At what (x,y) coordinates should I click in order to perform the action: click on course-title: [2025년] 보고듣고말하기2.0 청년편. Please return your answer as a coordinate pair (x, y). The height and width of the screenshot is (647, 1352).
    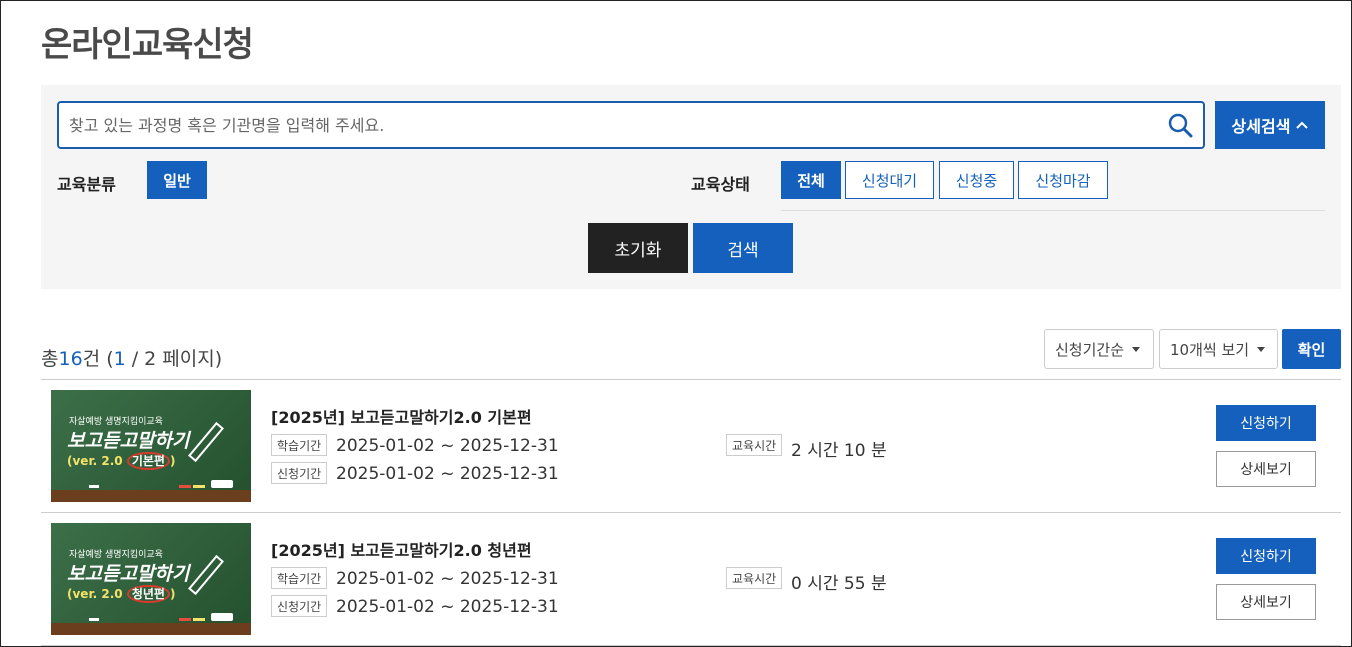
    Looking at the image, I should click on (401, 549).